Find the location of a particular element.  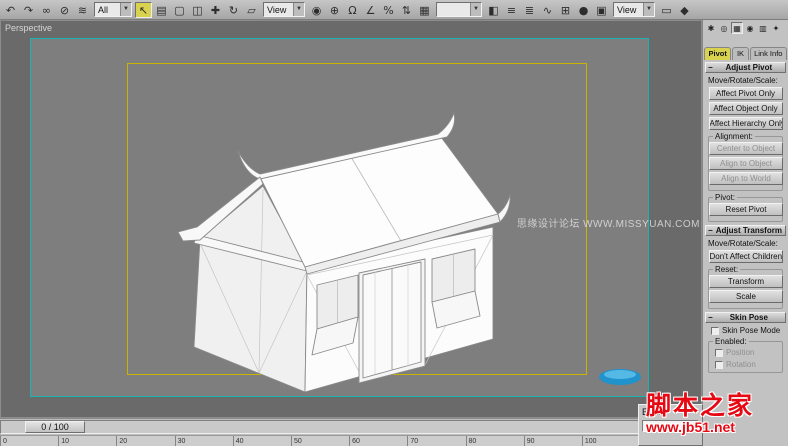

tab-ik: IK is located at coordinates (740, 53).